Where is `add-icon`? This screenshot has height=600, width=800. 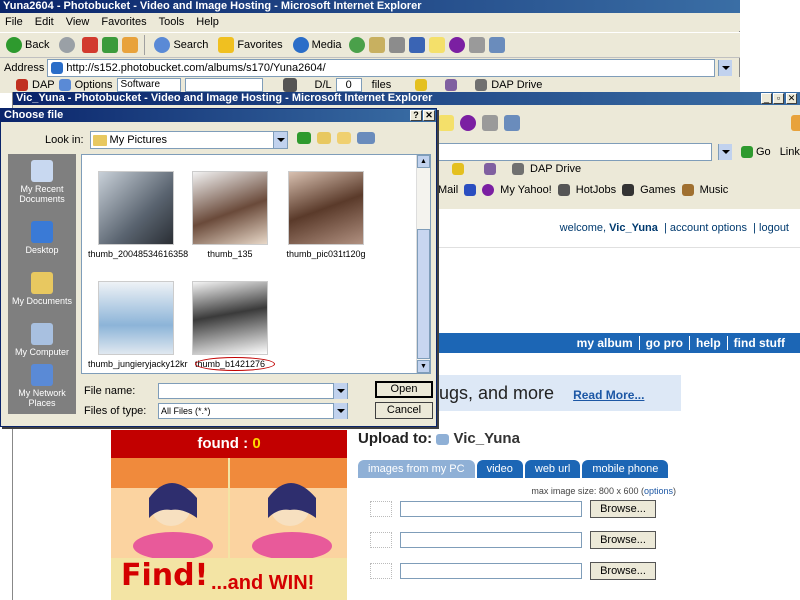
add-icon is located at coordinates (470, 190).